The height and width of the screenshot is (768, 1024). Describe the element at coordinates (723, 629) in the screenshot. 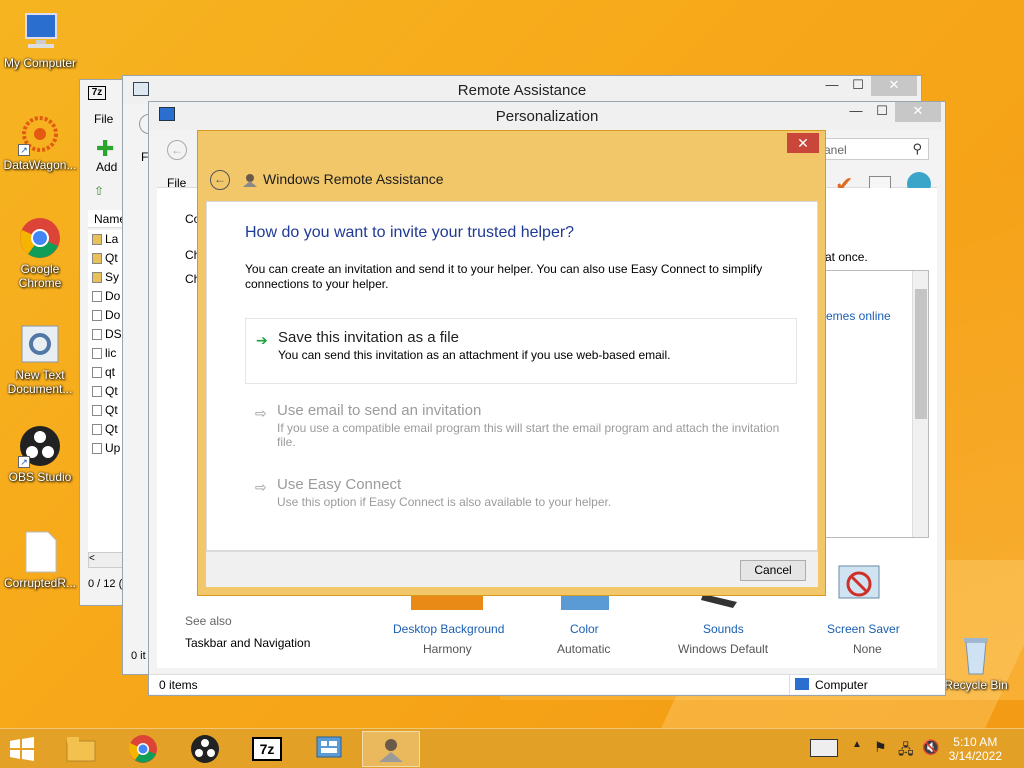

I see `sounds-link: Sounds` at that location.